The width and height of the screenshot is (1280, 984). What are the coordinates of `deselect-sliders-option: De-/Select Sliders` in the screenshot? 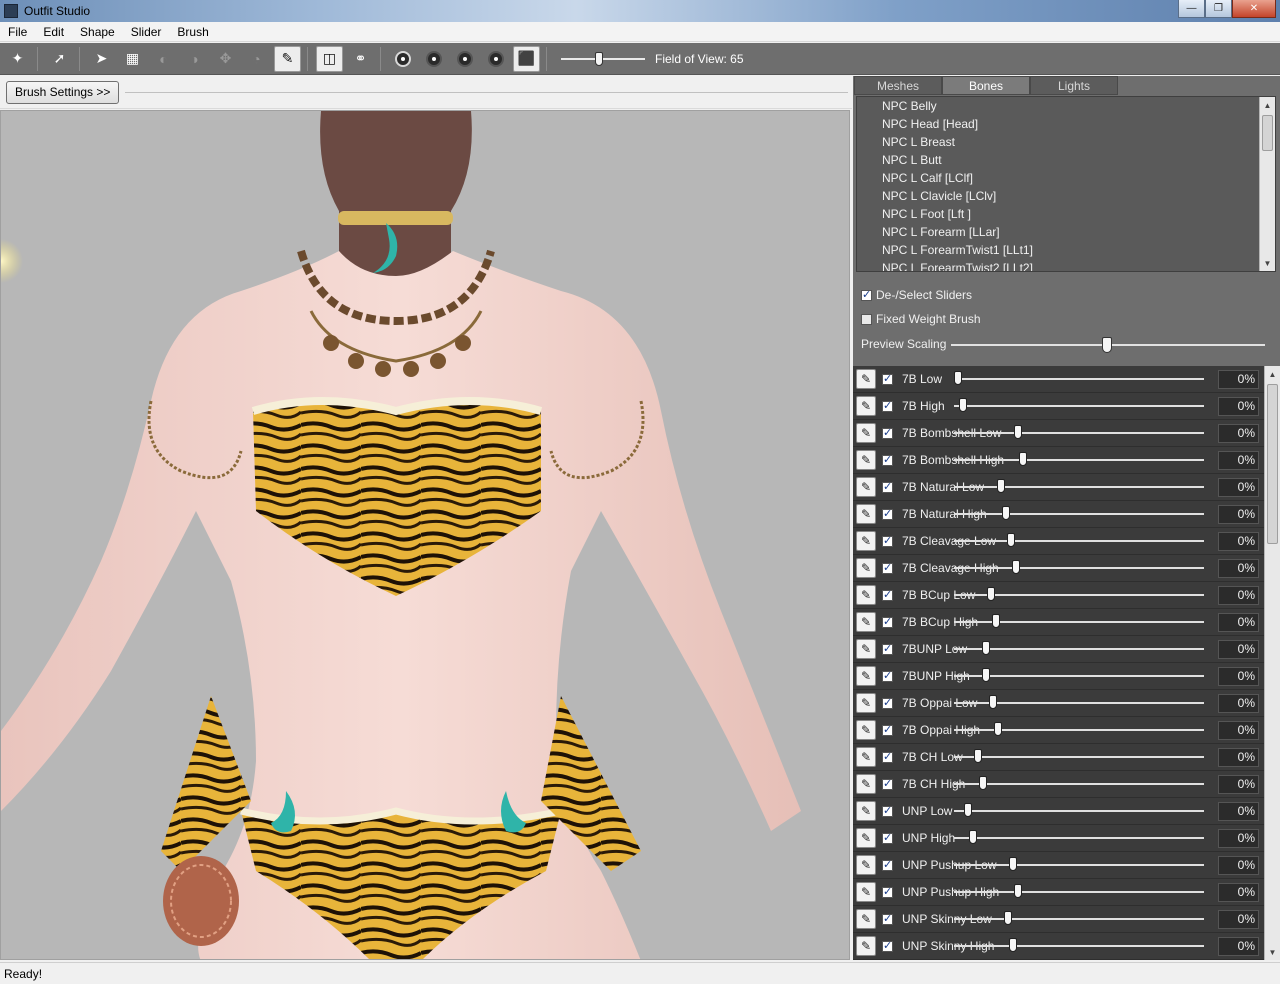 It's located at (916, 295).